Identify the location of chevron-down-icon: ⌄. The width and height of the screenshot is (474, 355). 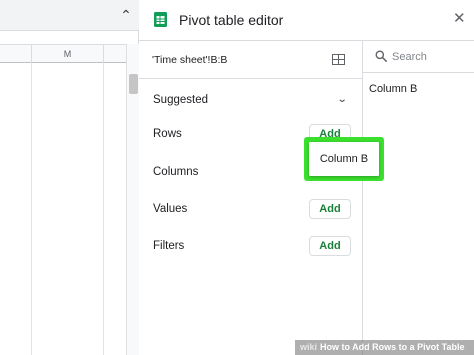
(342, 100).